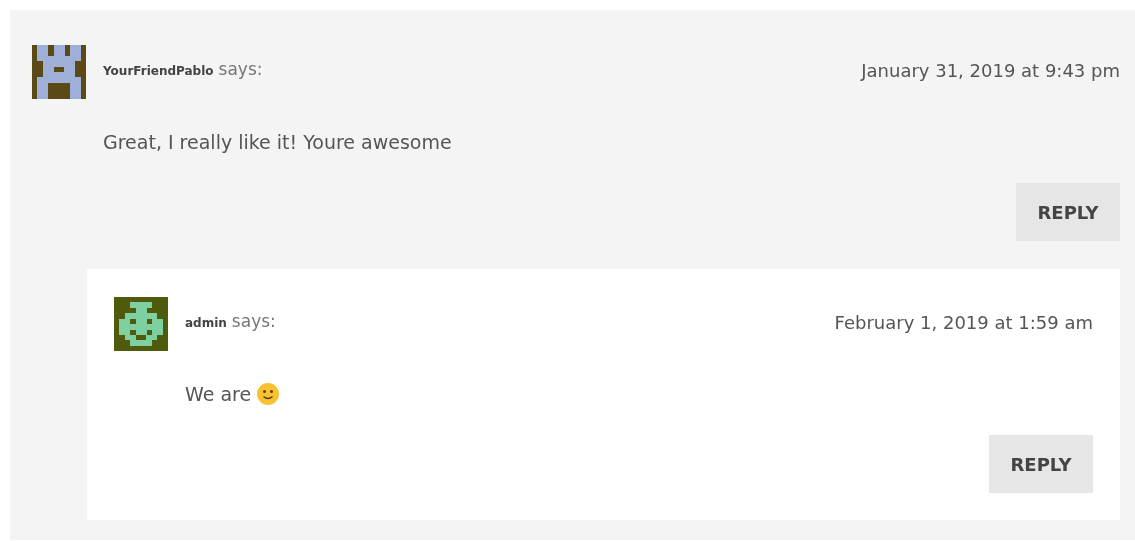 This screenshot has height=541, width=1135. Describe the element at coordinates (206, 323) in the screenshot. I see `author-name: admin` at that location.